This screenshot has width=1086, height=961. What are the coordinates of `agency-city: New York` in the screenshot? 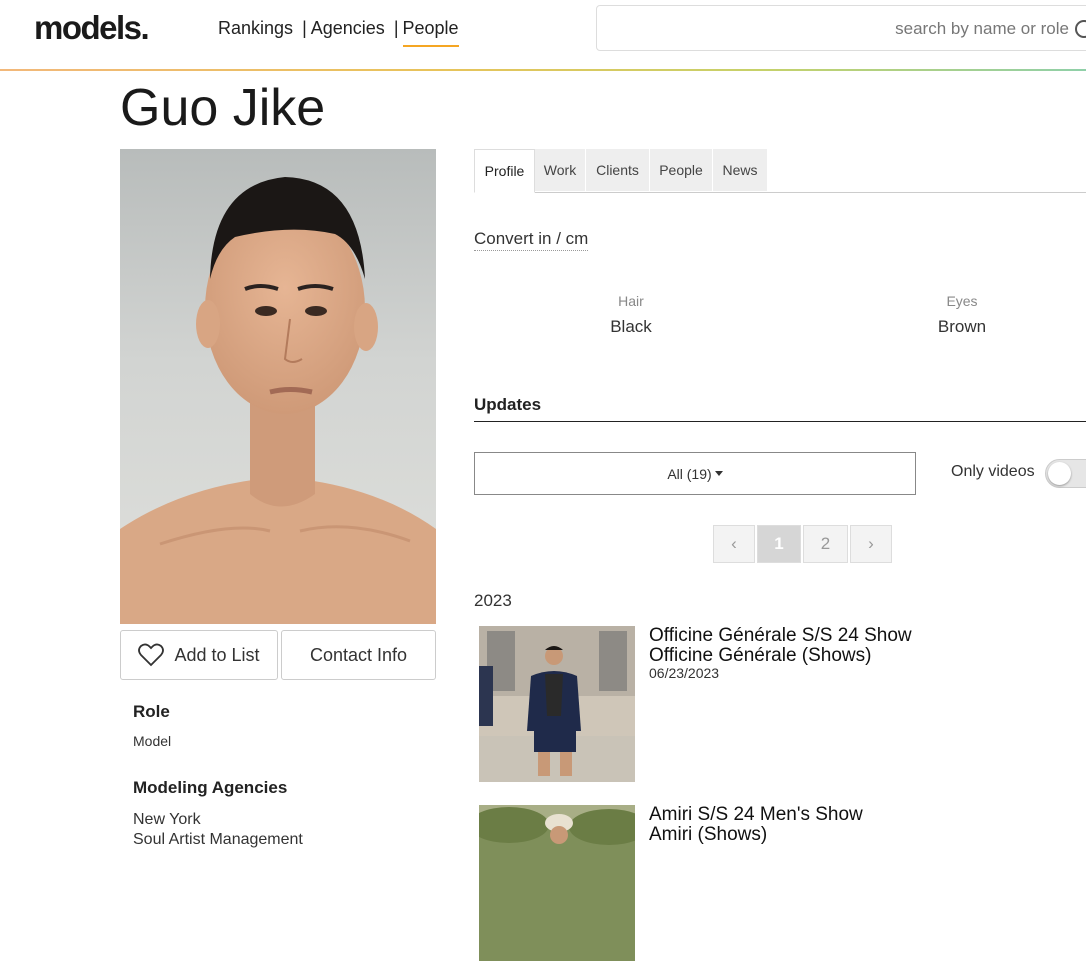 It's located at (167, 819).